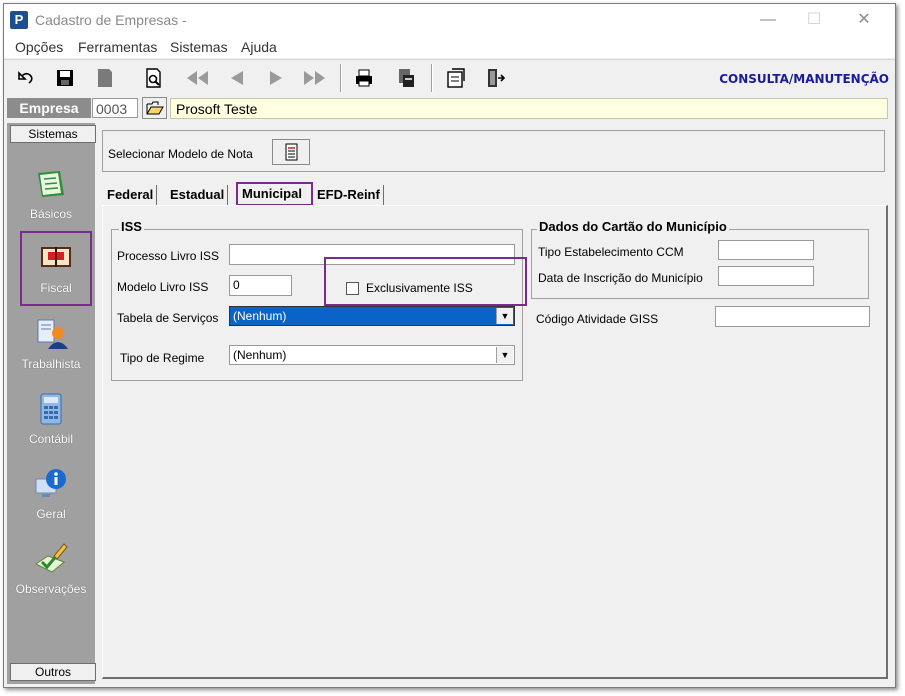 This screenshot has height=696, width=905. Describe the element at coordinates (50, 483) in the screenshot. I see `info-monitor-icon` at that location.